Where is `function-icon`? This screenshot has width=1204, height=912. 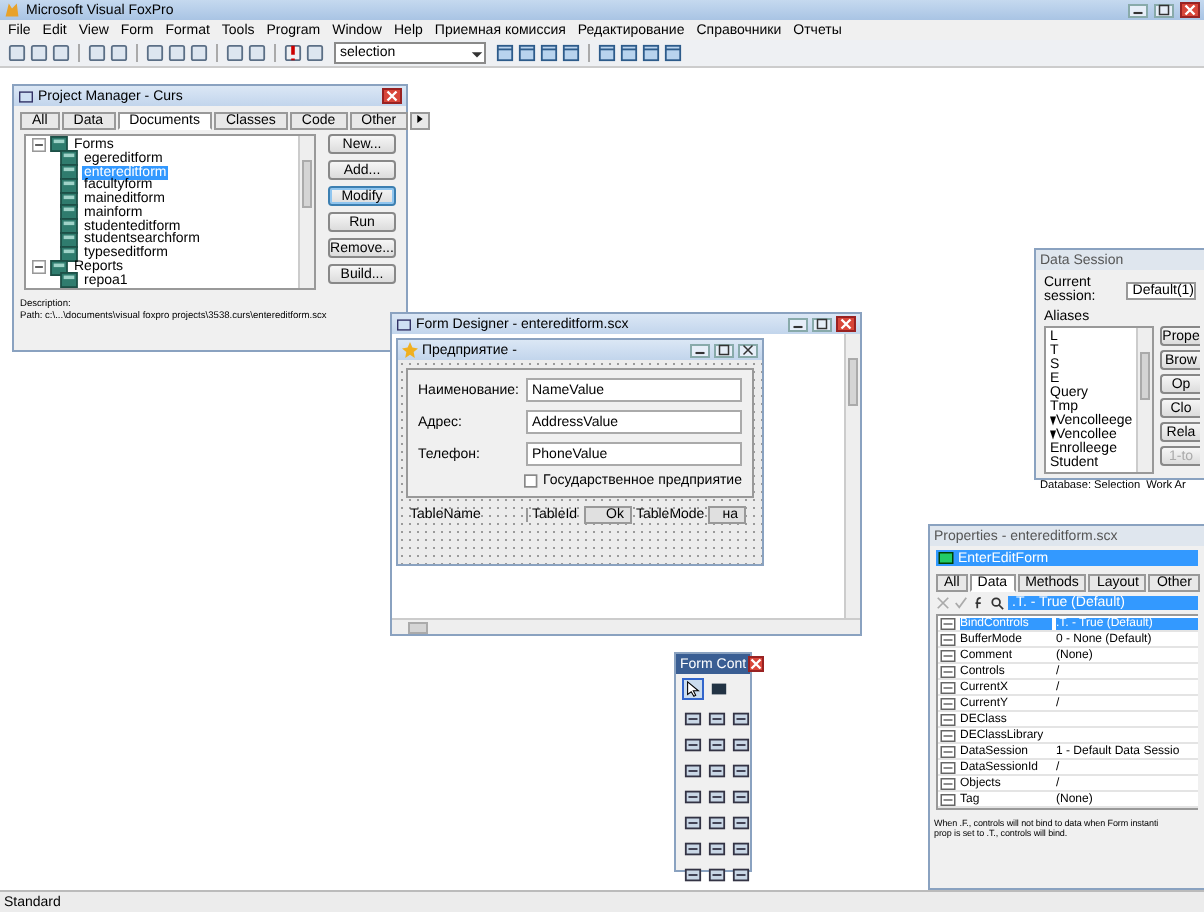
function-icon is located at coordinates (979, 603).